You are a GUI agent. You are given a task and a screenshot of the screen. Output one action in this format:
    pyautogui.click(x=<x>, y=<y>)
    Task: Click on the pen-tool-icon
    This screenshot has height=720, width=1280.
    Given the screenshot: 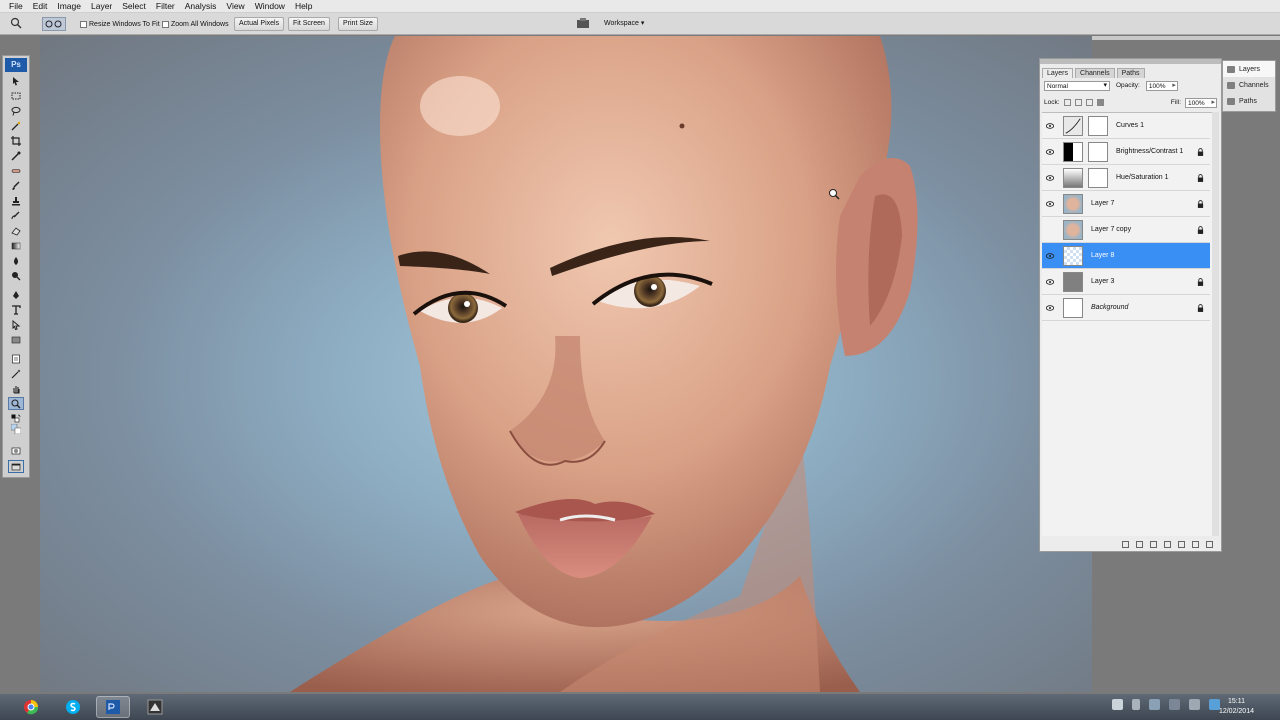 What is the action you would take?
    pyautogui.click(x=16, y=294)
    